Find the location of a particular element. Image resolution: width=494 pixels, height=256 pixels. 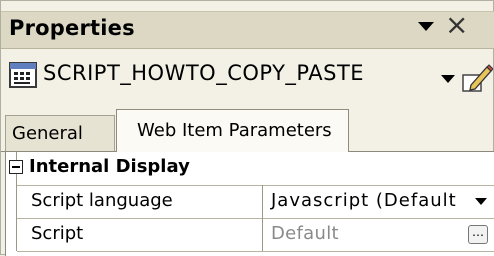

minus-box-icon is located at coordinates (16, 167).